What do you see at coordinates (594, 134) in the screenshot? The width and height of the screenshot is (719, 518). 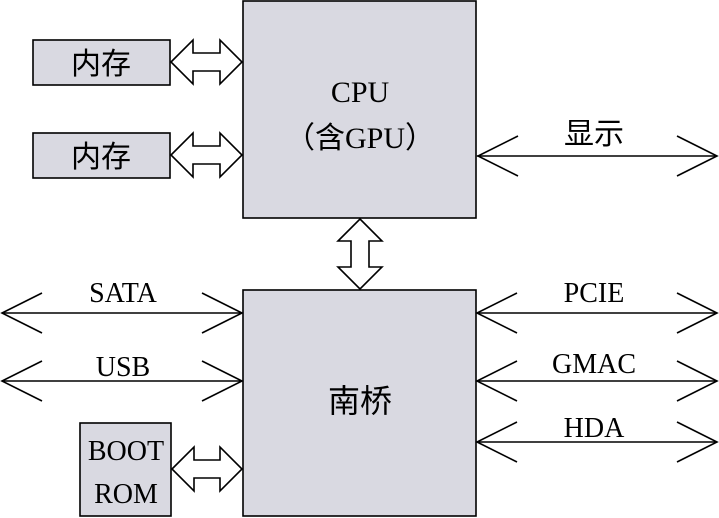 I see `display-label: 显示` at bounding box center [594, 134].